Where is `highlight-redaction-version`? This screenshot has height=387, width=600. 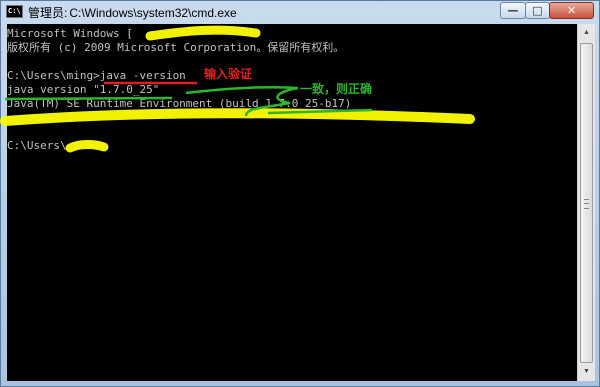 highlight-redaction-version is located at coordinates (203, 33).